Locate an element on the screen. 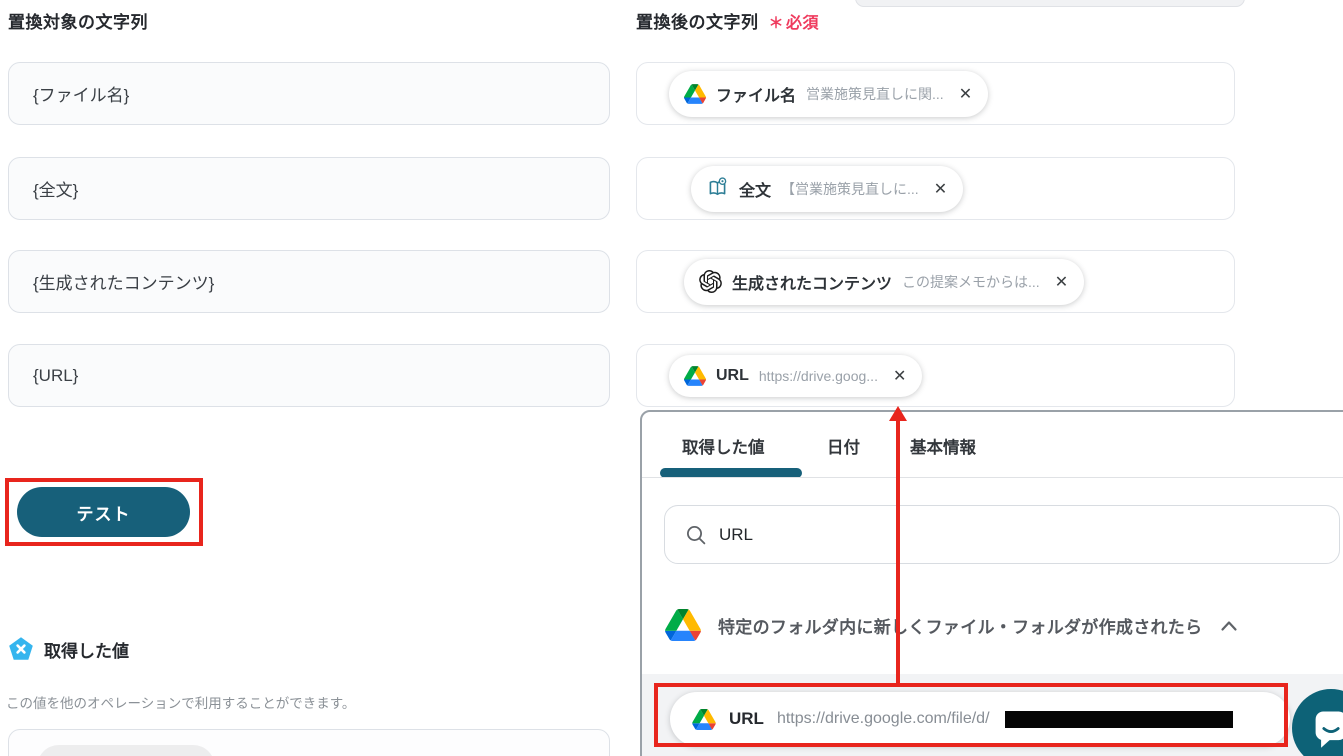 Image resolution: width=1343 pixels, height=756 pixels. tab-basic-info: 基本情報 is located at coordinates (943, 446).